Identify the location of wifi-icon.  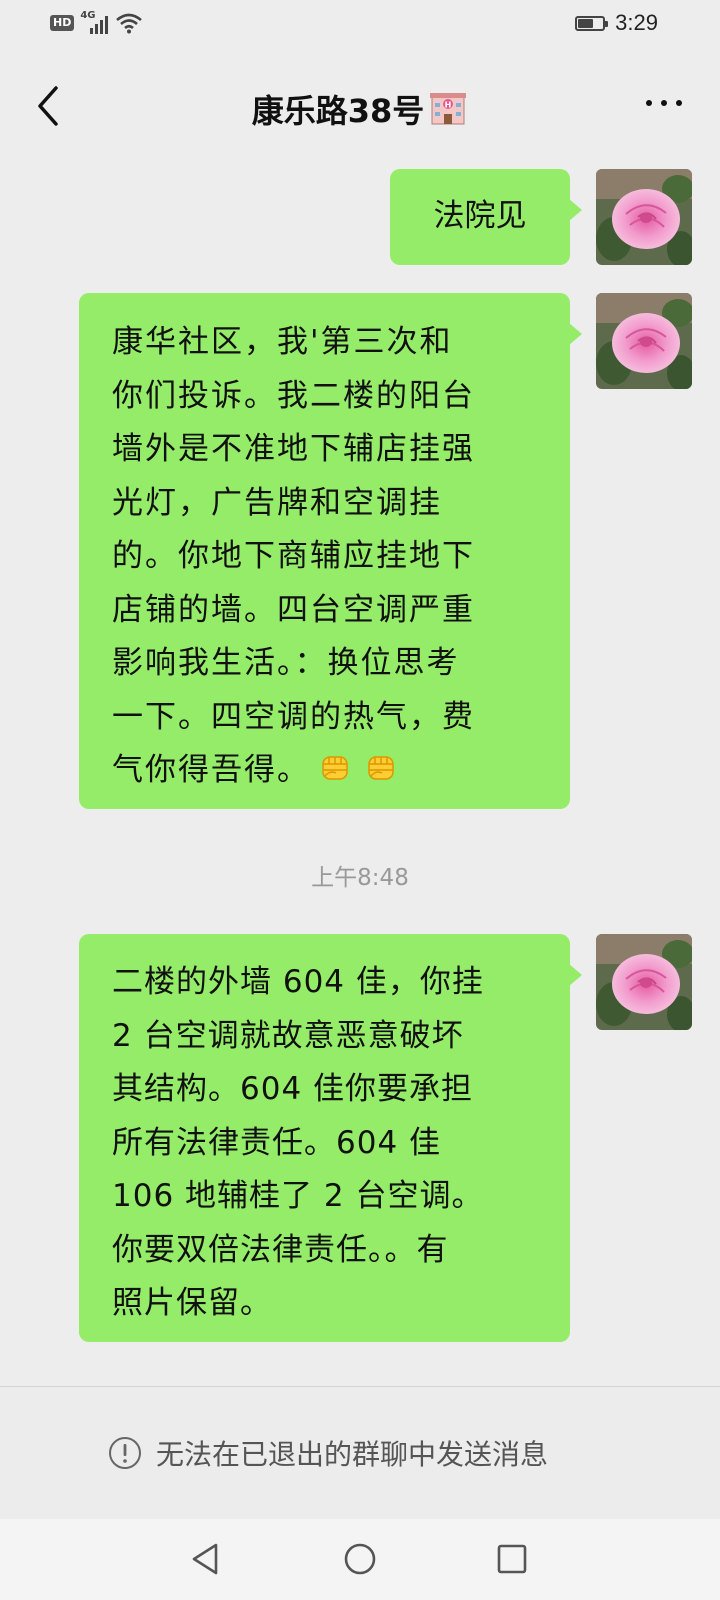
(129, 23).